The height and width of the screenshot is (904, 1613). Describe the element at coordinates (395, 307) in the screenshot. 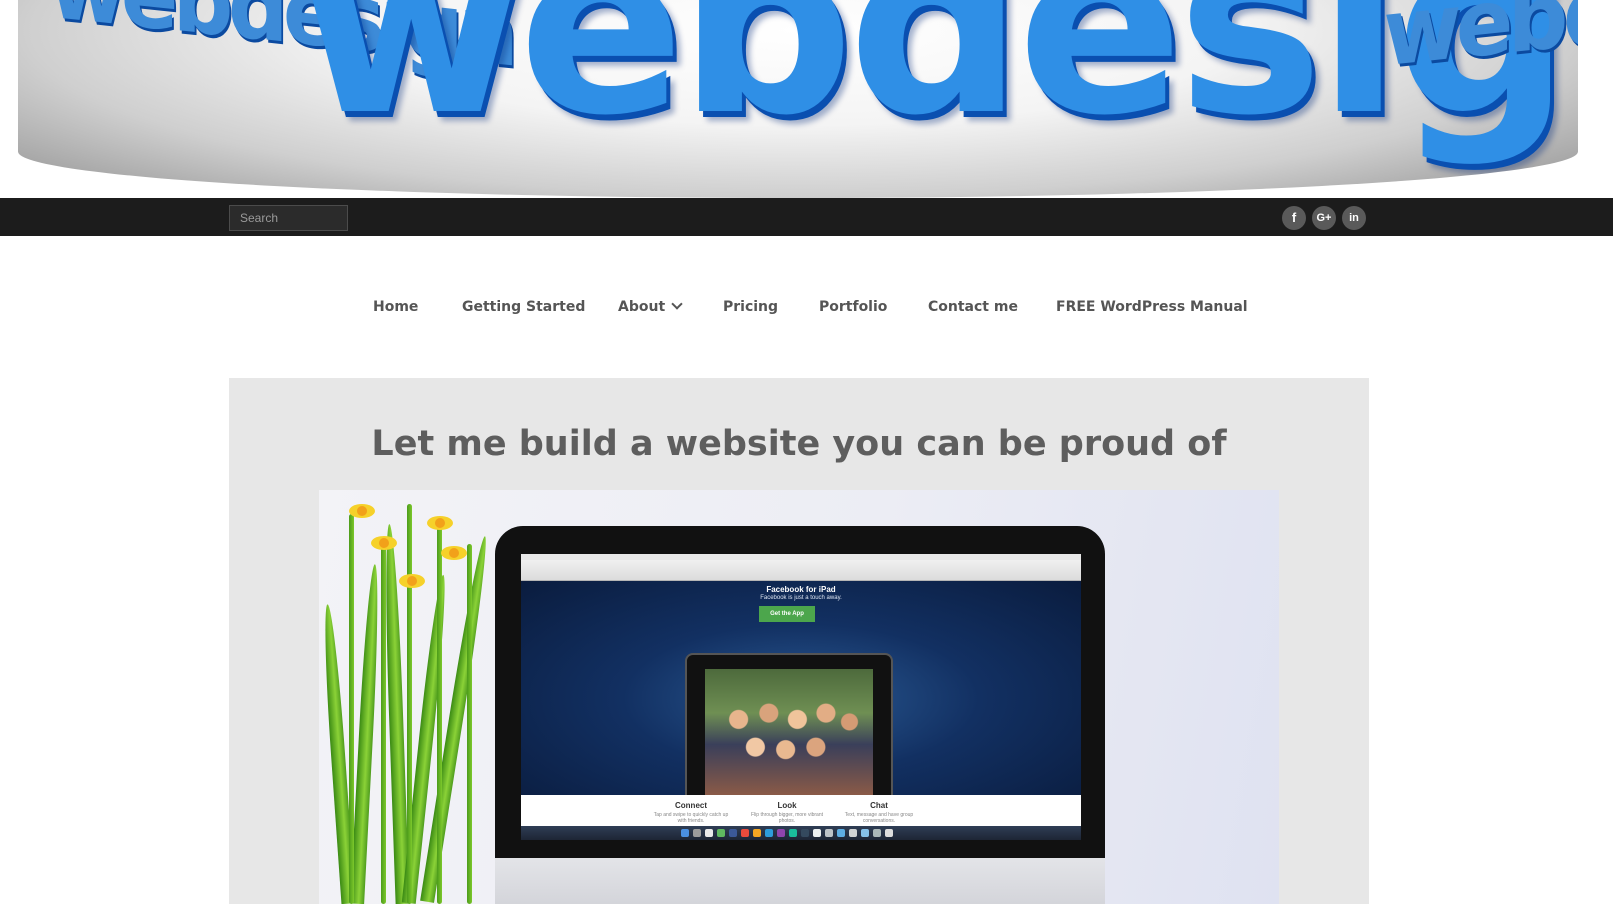

I see `nav-item-home: Home` at that location.